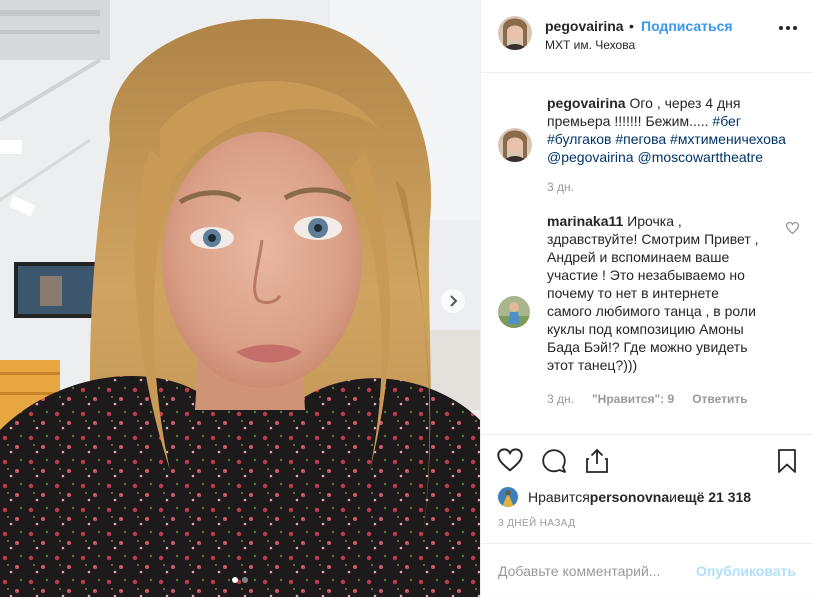 This screenshot has width=813, height=598. I want to click on likes-middle: и, so click(673, 497).